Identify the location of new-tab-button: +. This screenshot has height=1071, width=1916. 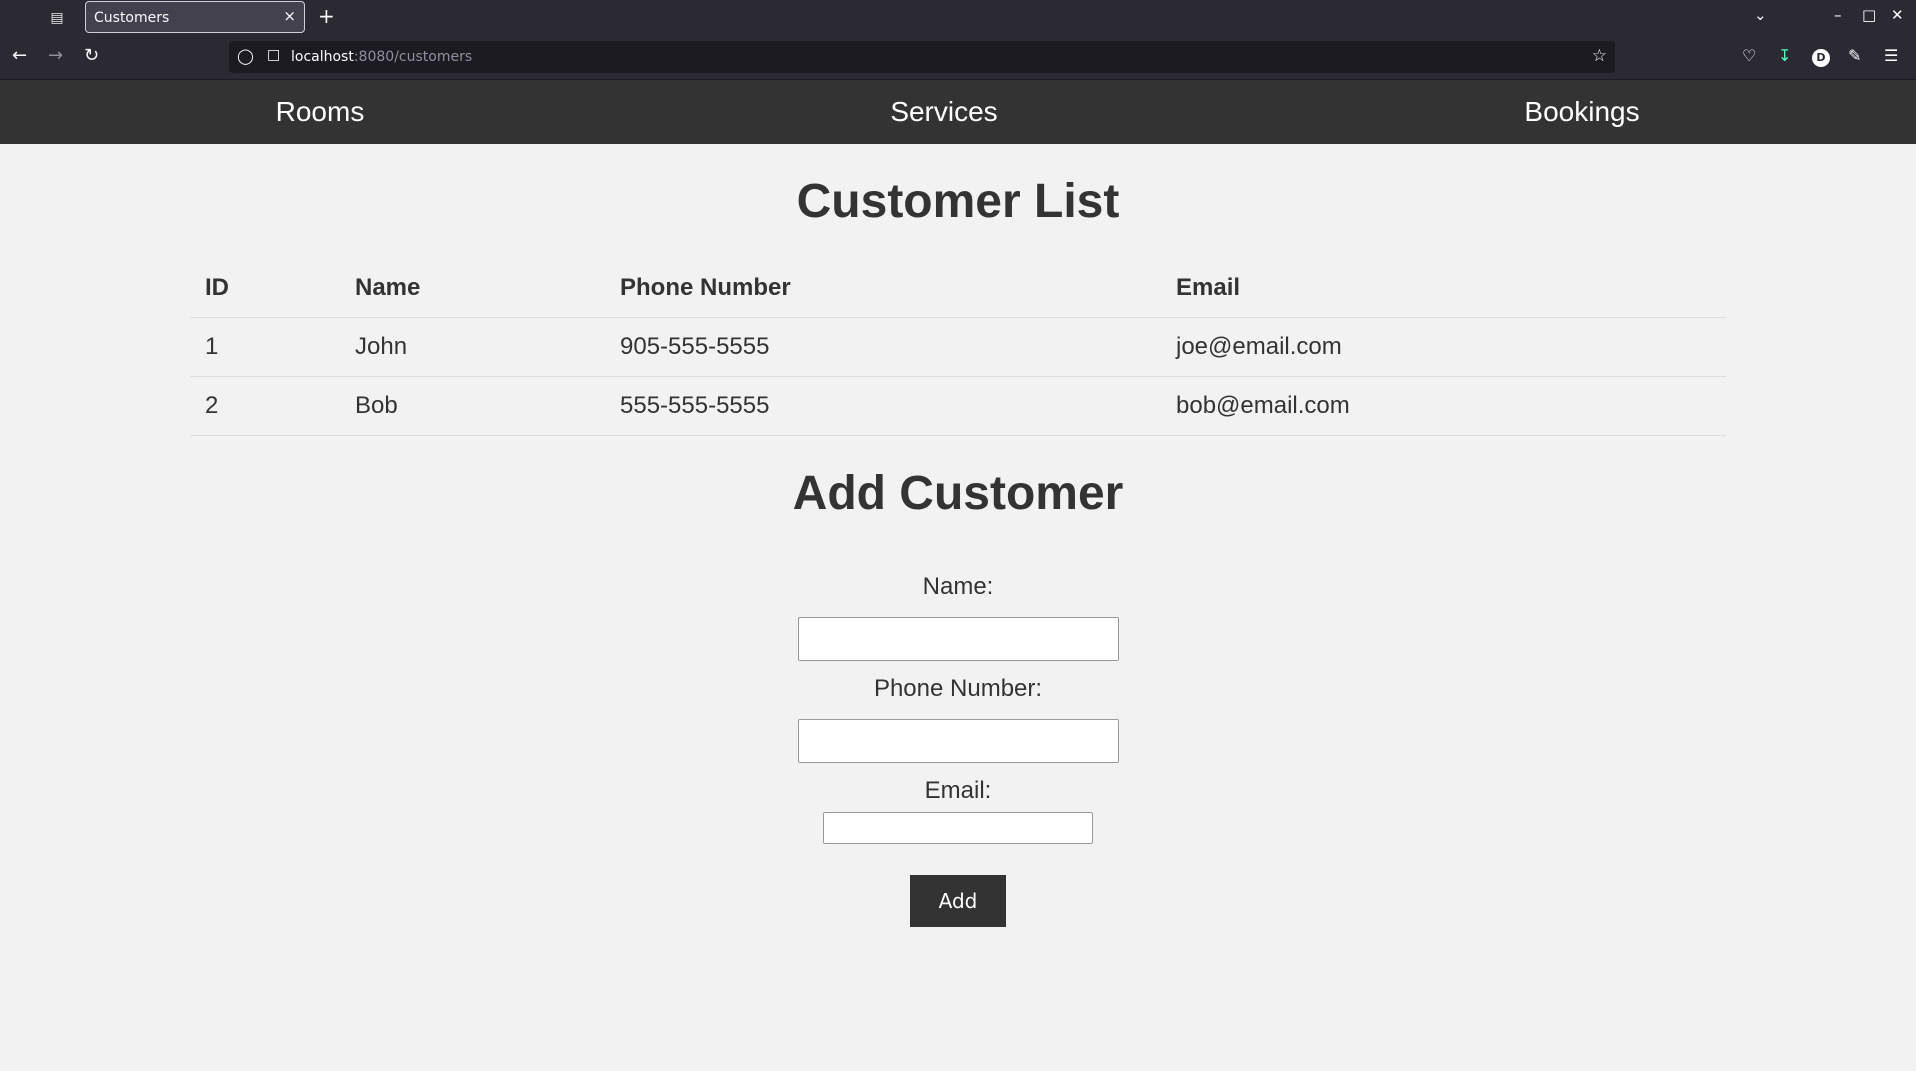
(326, 16).